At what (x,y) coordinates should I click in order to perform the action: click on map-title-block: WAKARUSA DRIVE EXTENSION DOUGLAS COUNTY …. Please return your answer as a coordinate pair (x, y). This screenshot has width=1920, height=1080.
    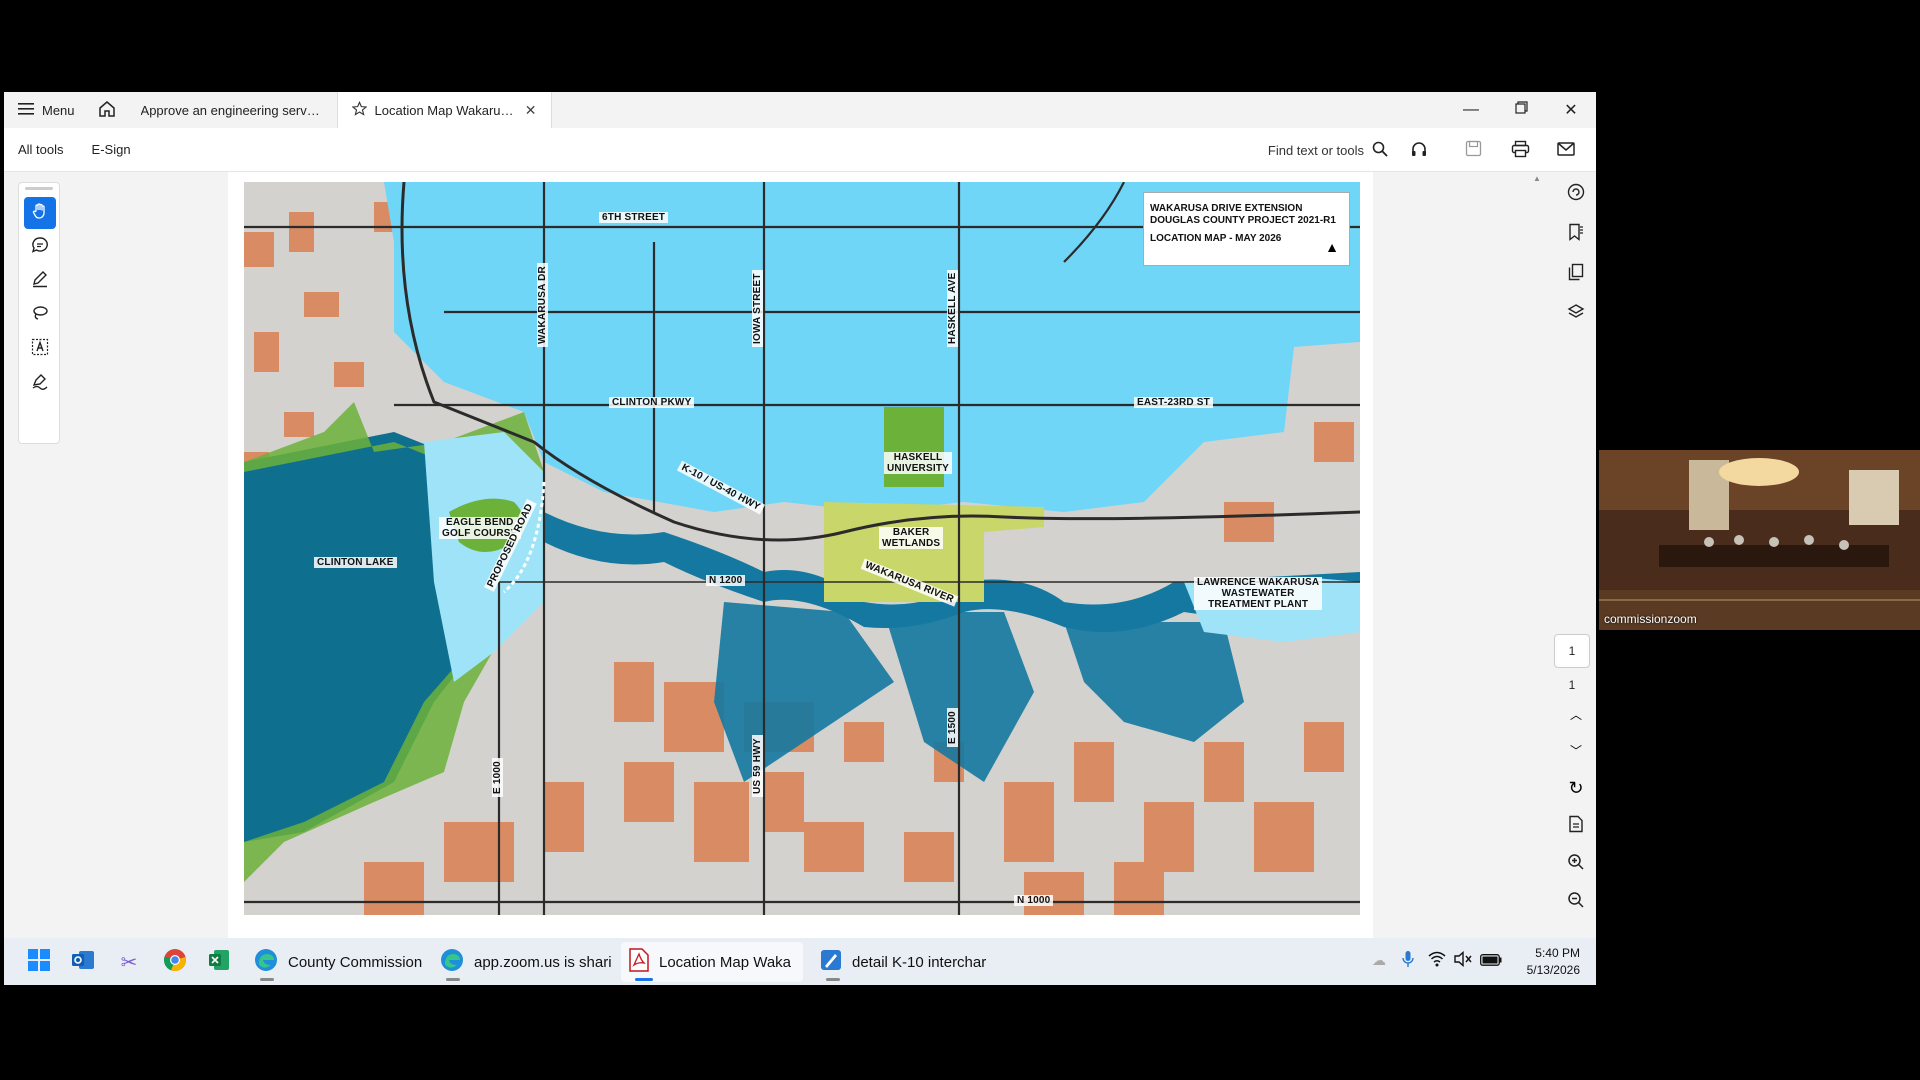
    Looking at the image, I should click on (1246, 229).